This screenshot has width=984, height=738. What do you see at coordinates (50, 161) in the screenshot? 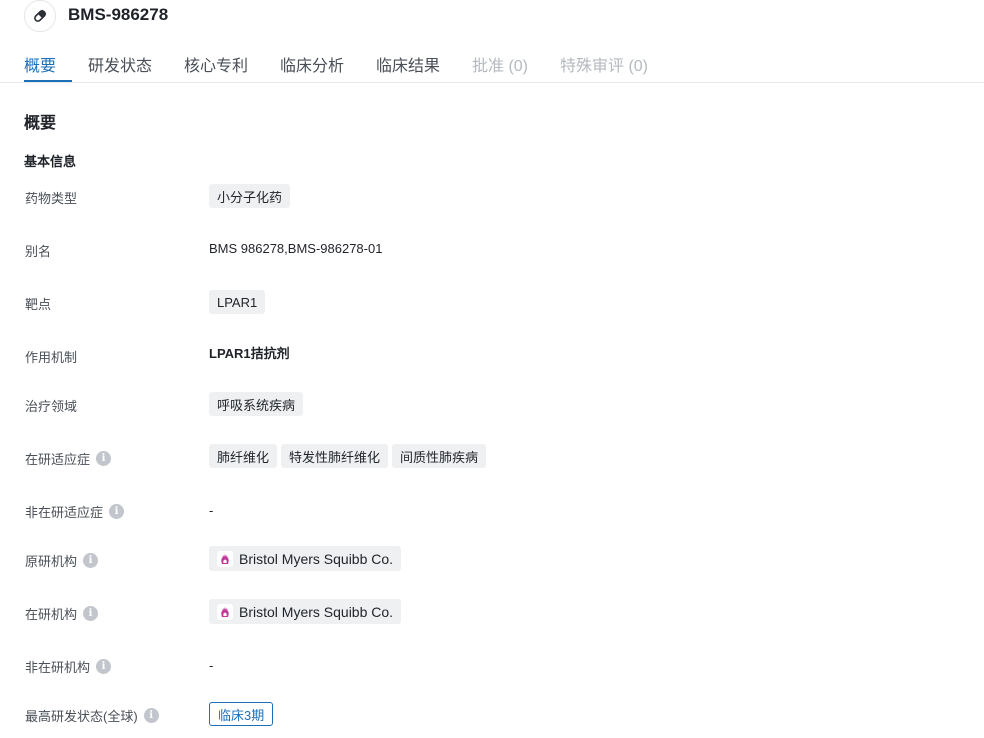
I see `basic-info-title: 基本信息` at bounding box center [50, 161].